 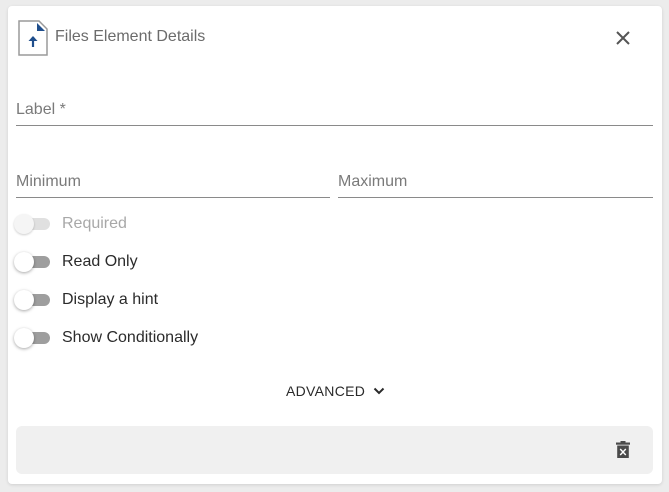 What do you see at coordinates (326, 391) in the screenshot?
I see `advanced-label: ADVANCED` at bounding box center [326, 391].